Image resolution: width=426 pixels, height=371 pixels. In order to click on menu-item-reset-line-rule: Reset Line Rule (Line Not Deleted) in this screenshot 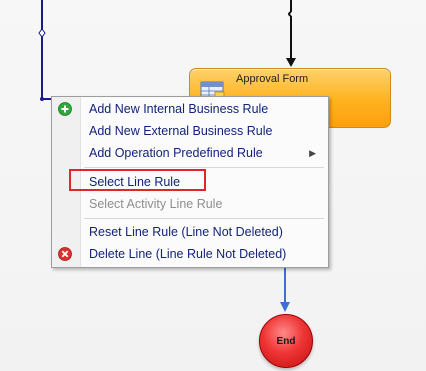, I will do `click(190, 232)`.